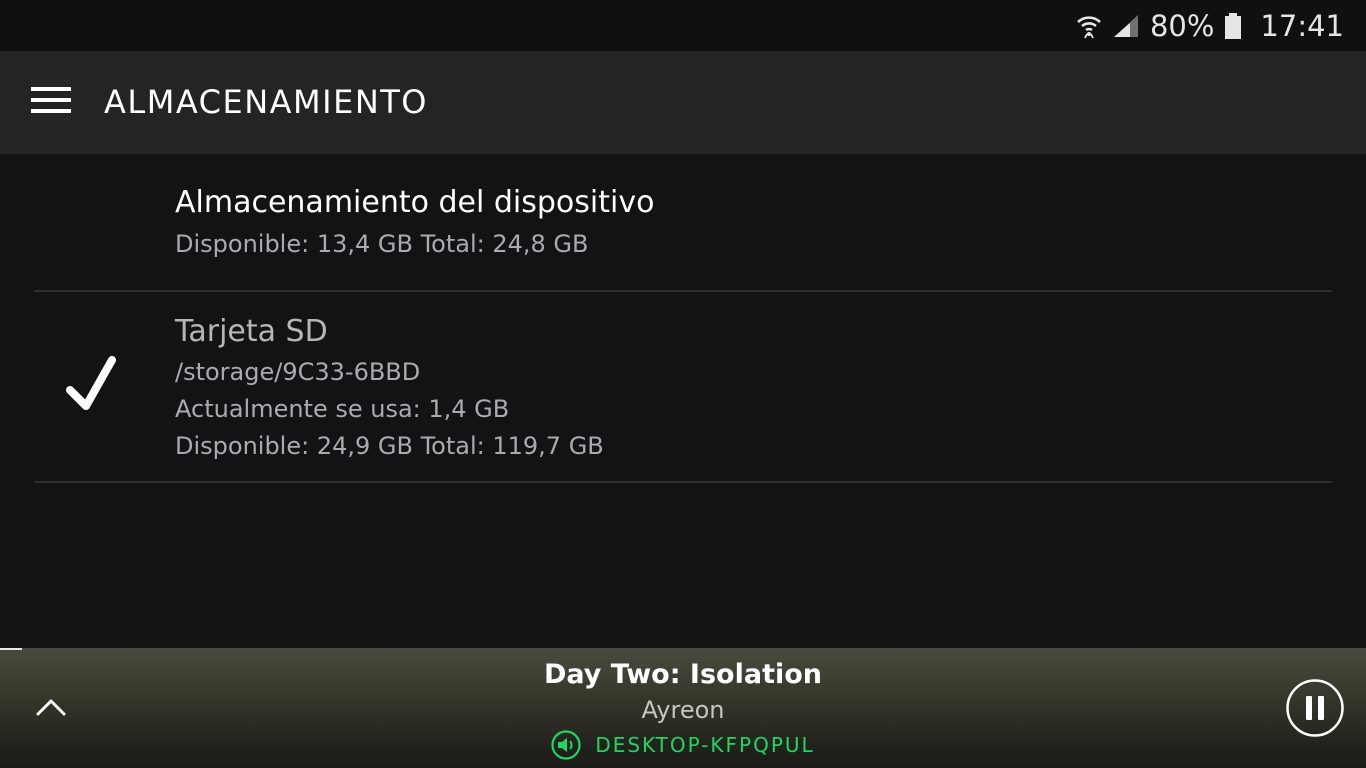 This screenshot has width=1366, height=768. What do you see at coordinates (1302, 25) in the screenshot?
I see `clock: 17:41` at bounding box center [1302, 25].